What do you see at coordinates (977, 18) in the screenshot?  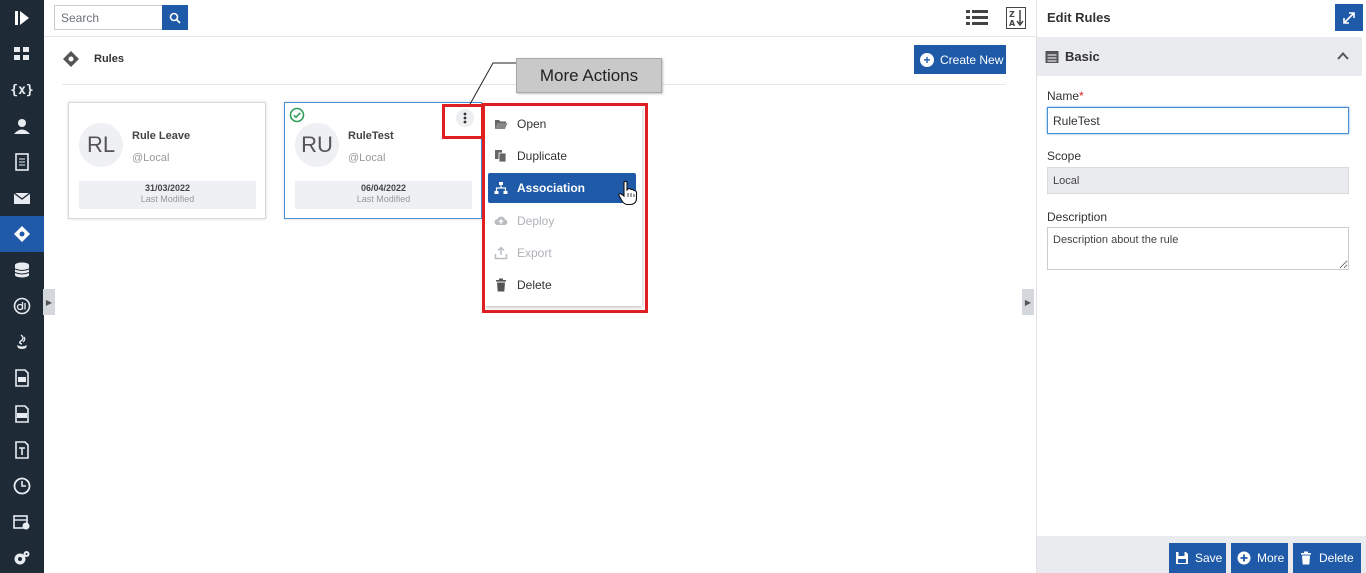 I see `list-view-icon` at bounding box center [977, 18].